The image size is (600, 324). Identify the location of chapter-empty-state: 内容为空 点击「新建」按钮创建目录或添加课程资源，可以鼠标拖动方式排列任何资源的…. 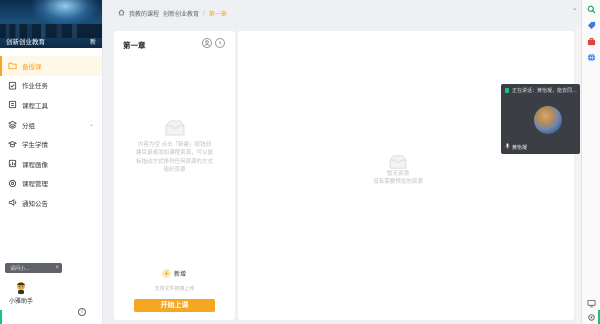
(174, 147).